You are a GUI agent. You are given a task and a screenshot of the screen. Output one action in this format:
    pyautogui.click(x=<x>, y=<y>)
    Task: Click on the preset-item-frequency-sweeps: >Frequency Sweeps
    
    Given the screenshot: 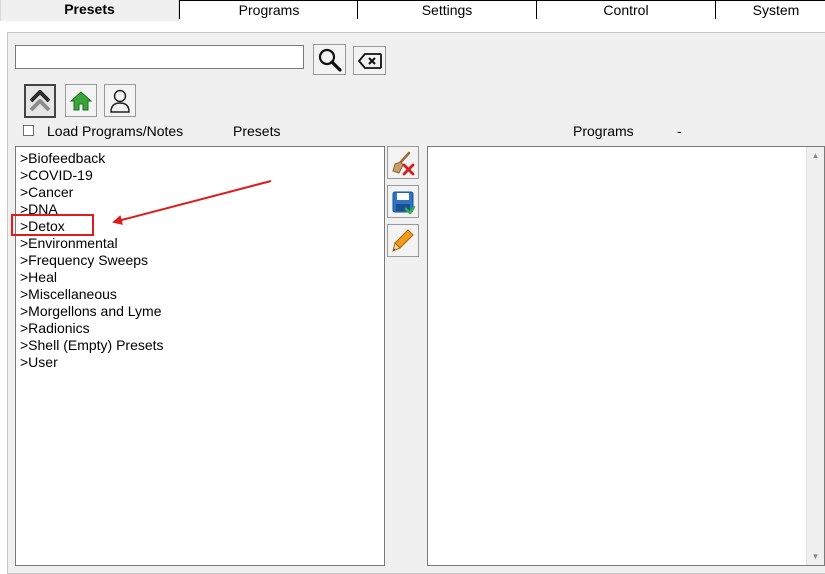 What is the action you would take?
    pyautogui.click(x=202, y=260)
    